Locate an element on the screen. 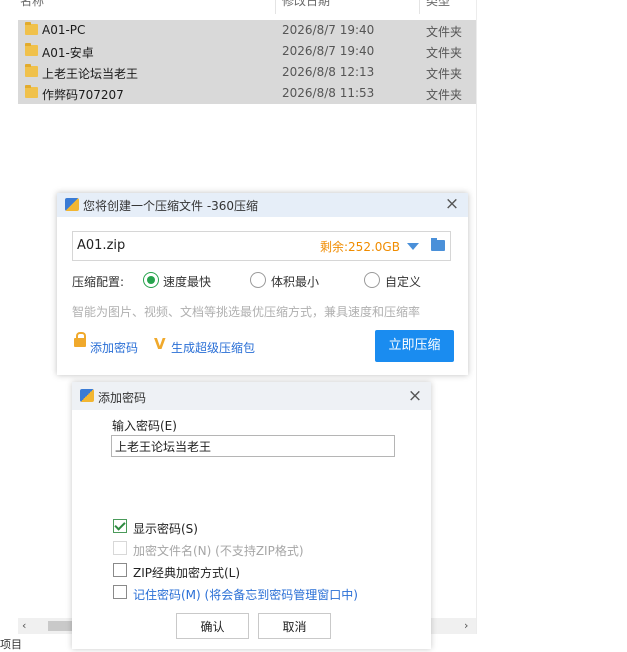 The image size is (627, 652). file-date: 2026/8/8 11:53 is located at coordinates (328, 93).